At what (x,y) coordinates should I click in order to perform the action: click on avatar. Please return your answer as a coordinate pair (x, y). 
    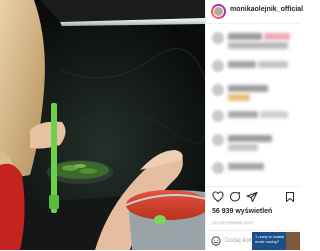
    Looking at the image, I should click on (218, 11).